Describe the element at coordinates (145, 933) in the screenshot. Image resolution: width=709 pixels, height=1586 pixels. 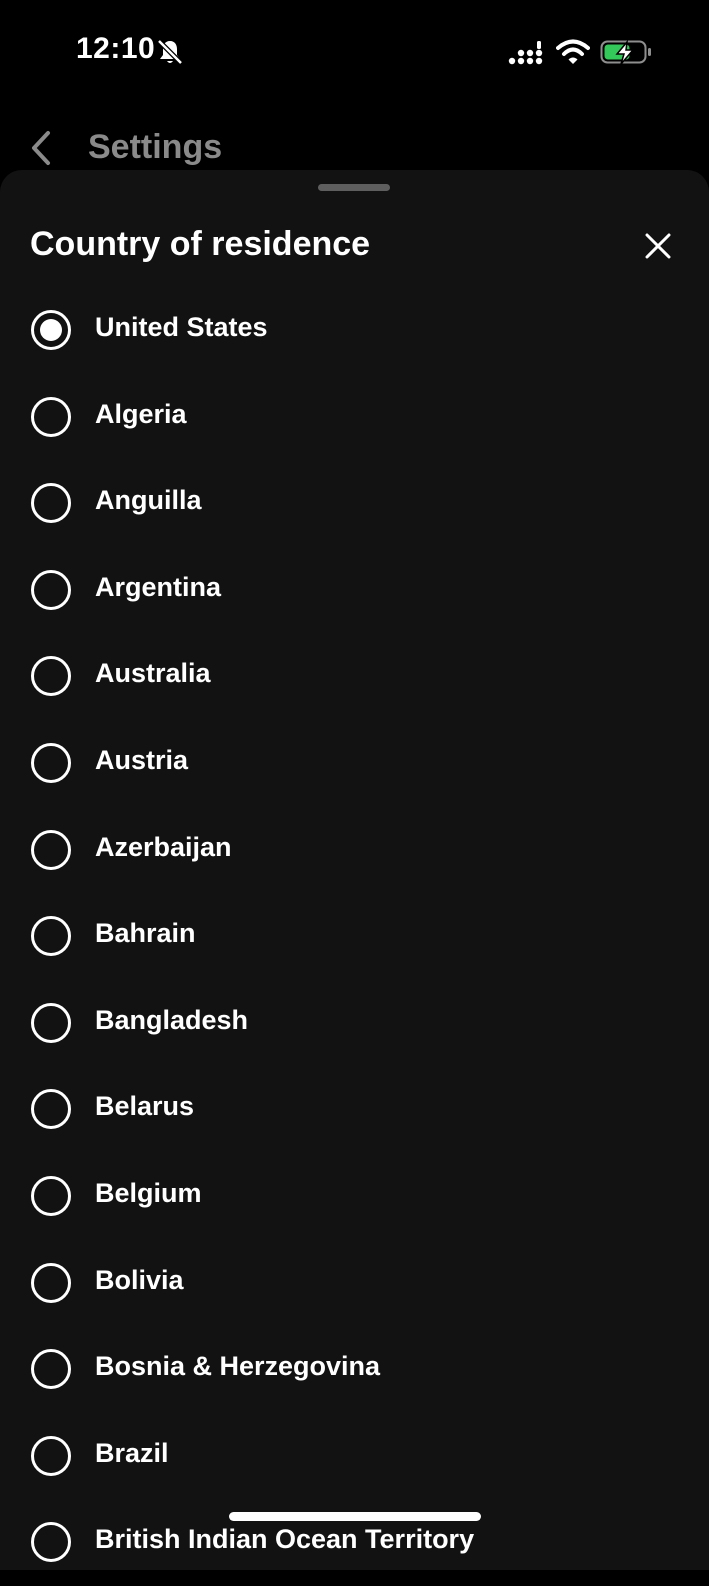
I see `country-label: Bahrain` at that location.